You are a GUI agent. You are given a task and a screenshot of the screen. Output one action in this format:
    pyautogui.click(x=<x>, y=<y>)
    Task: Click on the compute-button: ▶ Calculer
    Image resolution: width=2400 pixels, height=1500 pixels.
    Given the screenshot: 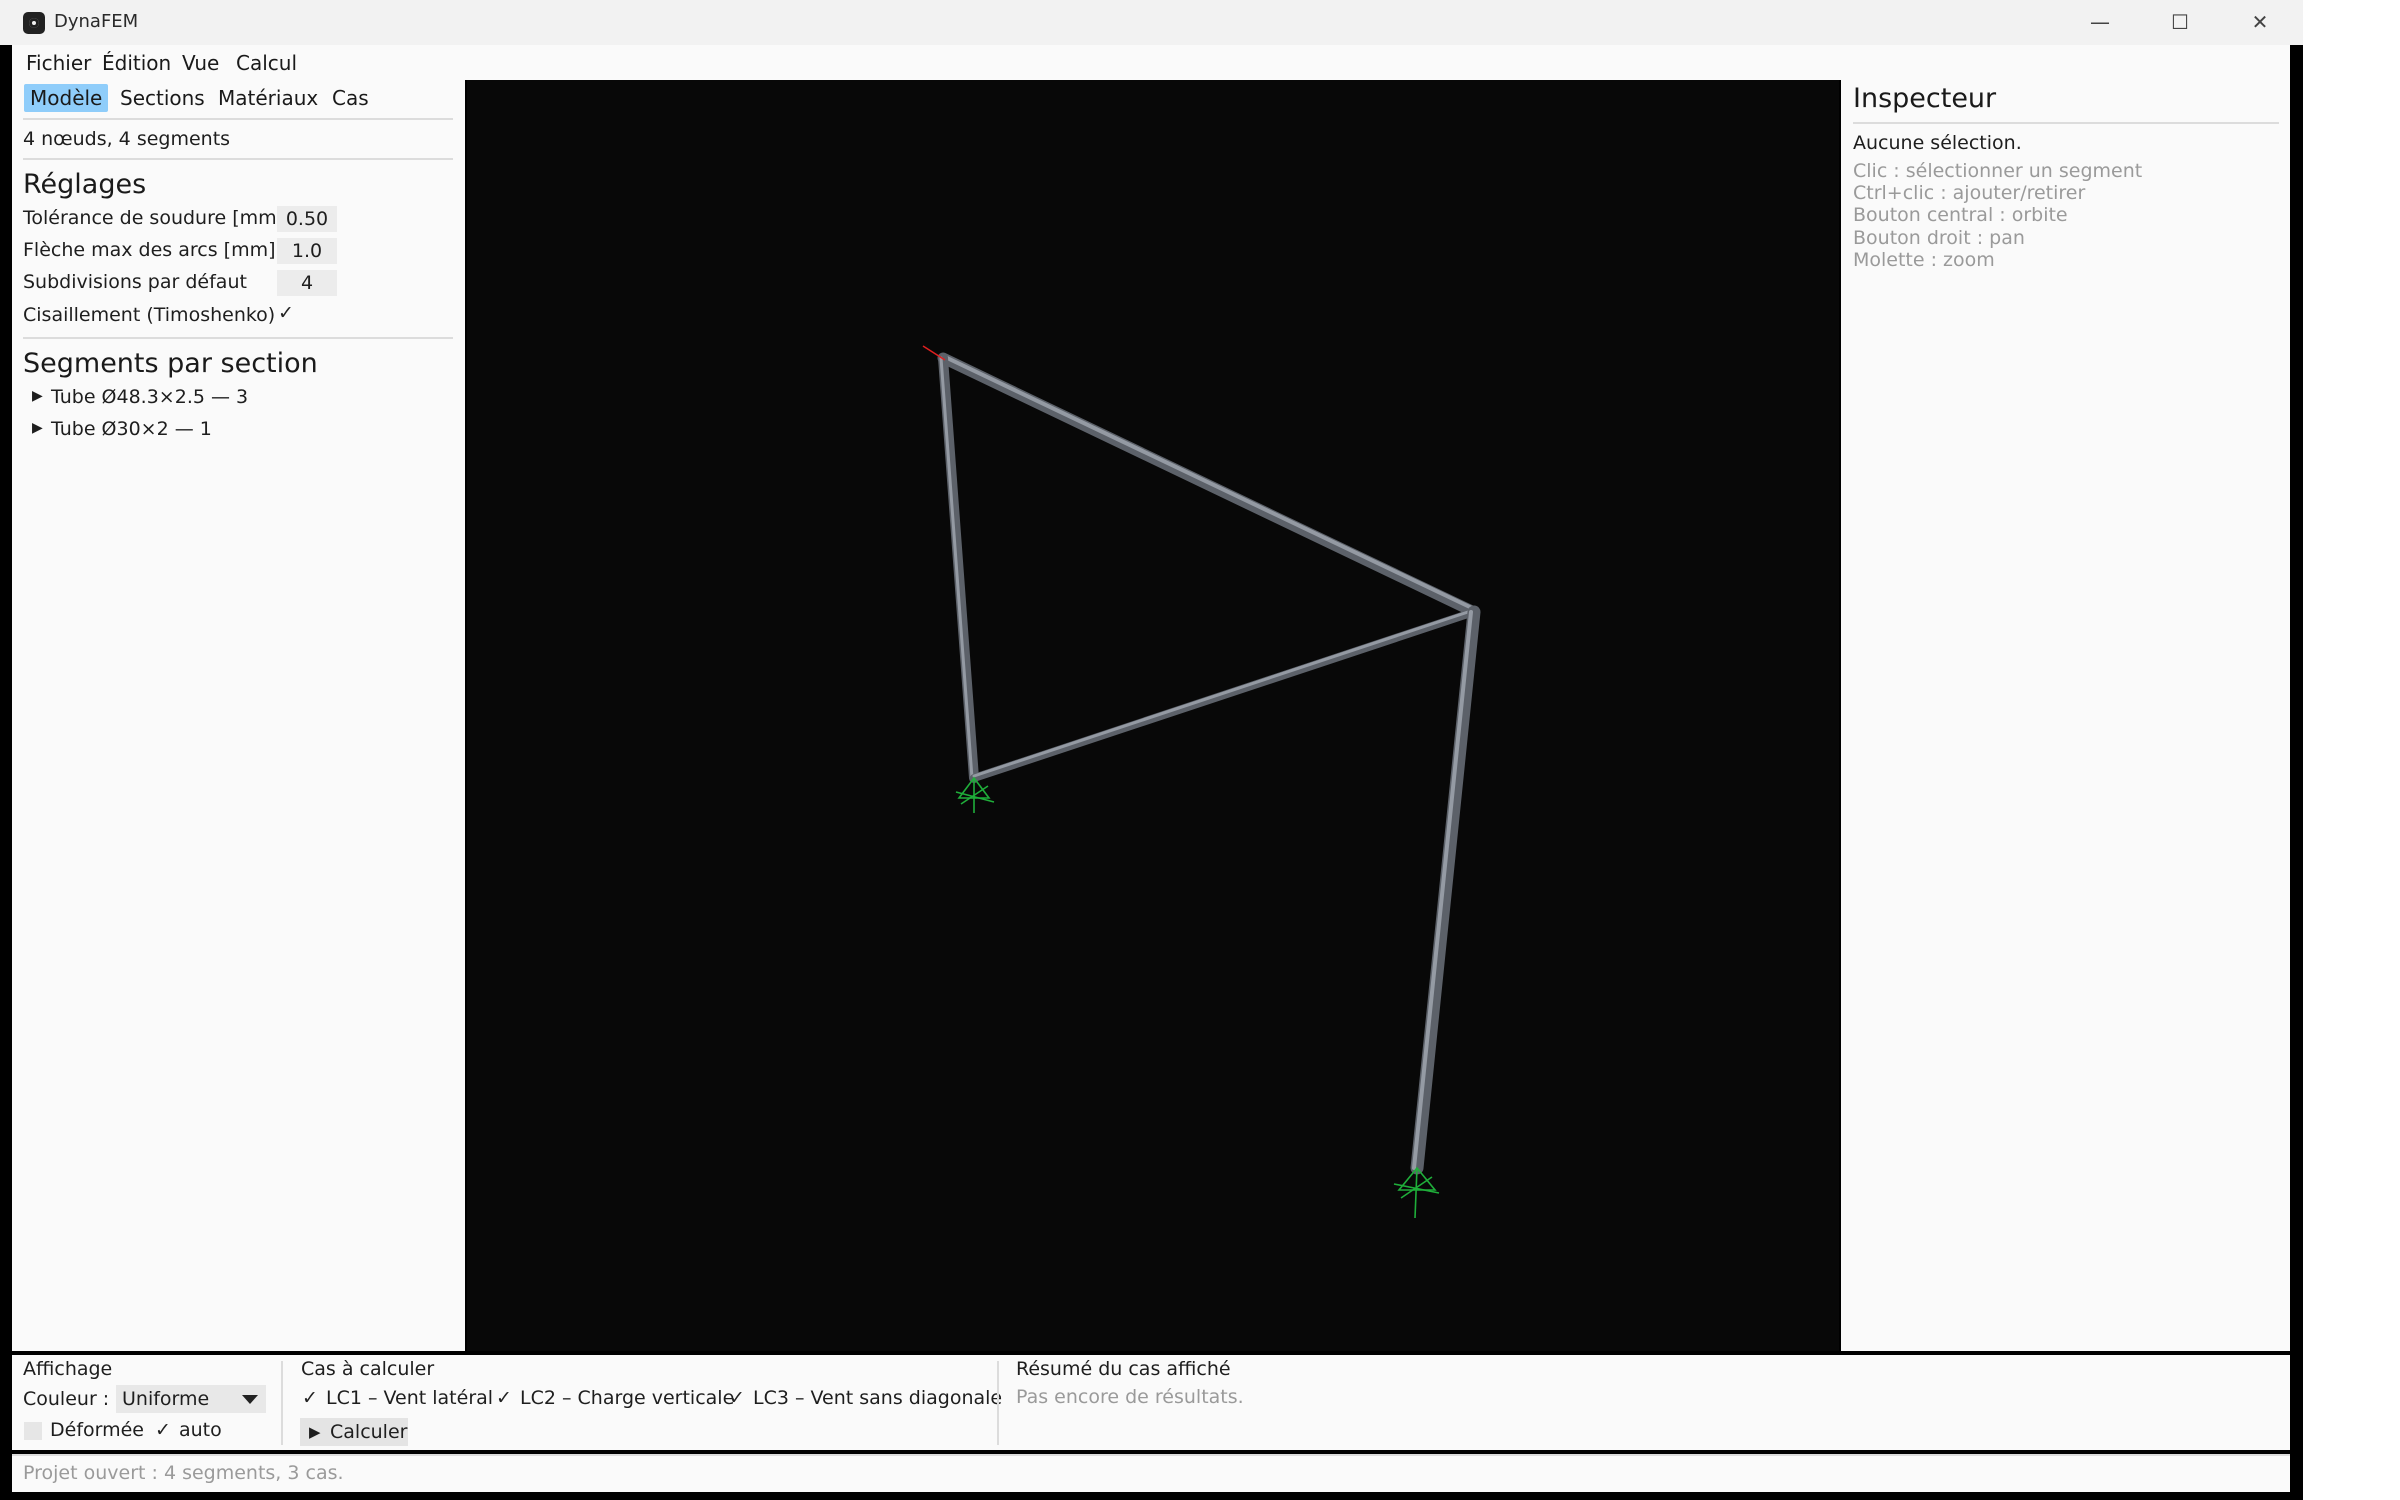 What is the action you would take?
    pyautogui.click(x=354, y=1432)
    